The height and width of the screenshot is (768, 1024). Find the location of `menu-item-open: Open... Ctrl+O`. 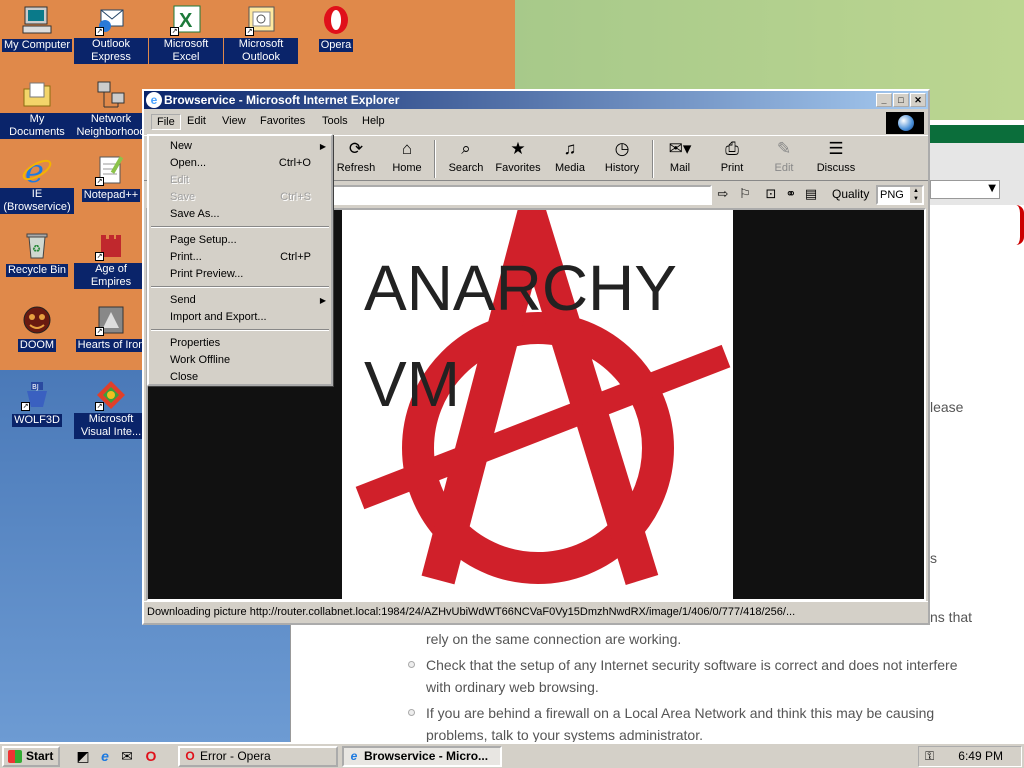

menu-item-open: Open... Ctrl+O is located at coordinates (240, 163).